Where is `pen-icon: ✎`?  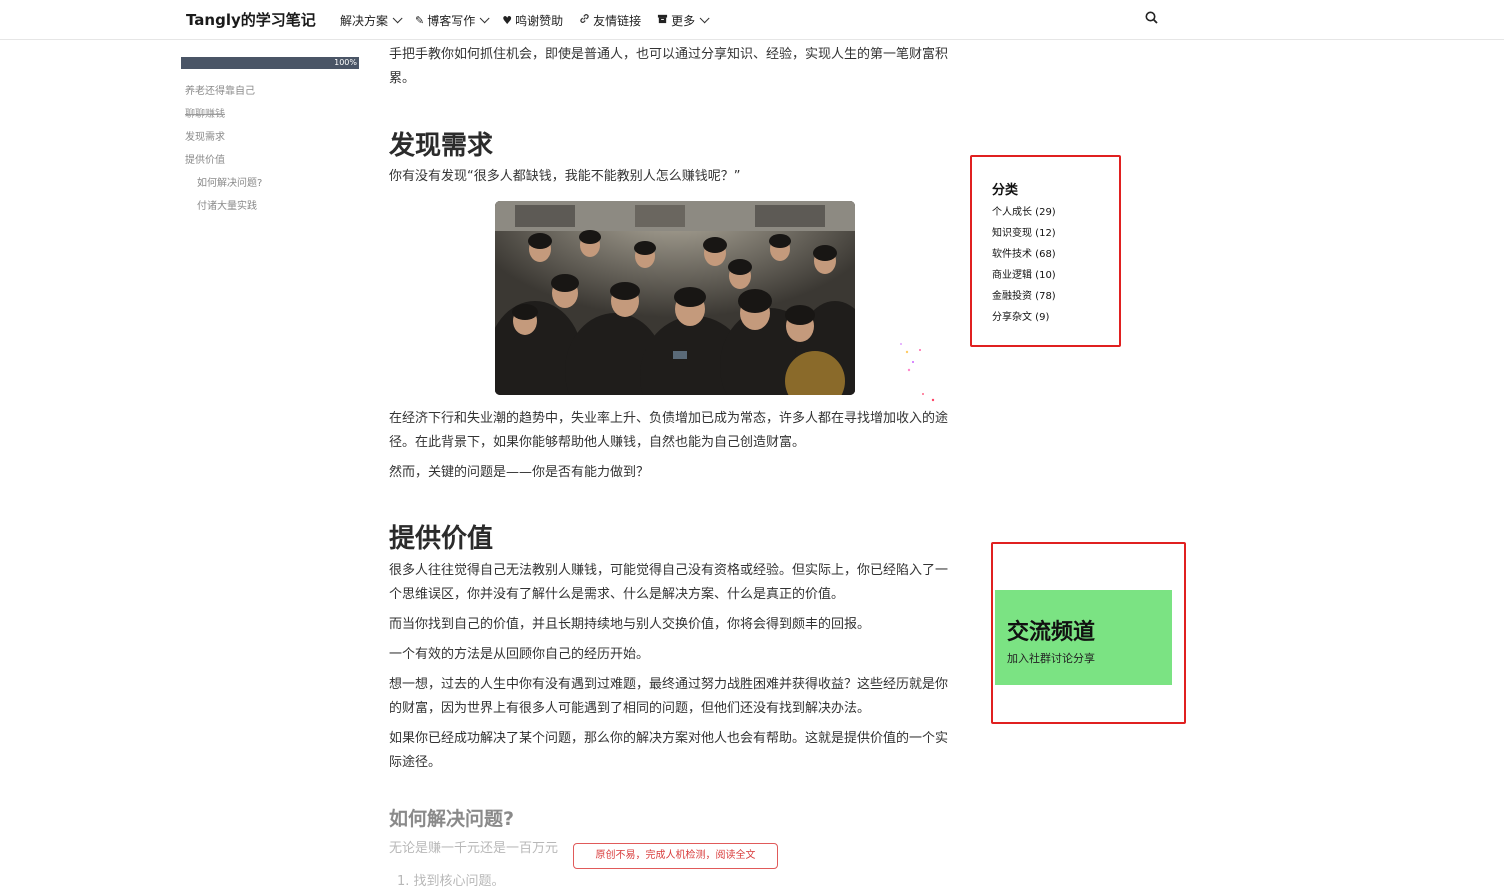 pen-icon: ✎ is located at coordinates (420, 20).